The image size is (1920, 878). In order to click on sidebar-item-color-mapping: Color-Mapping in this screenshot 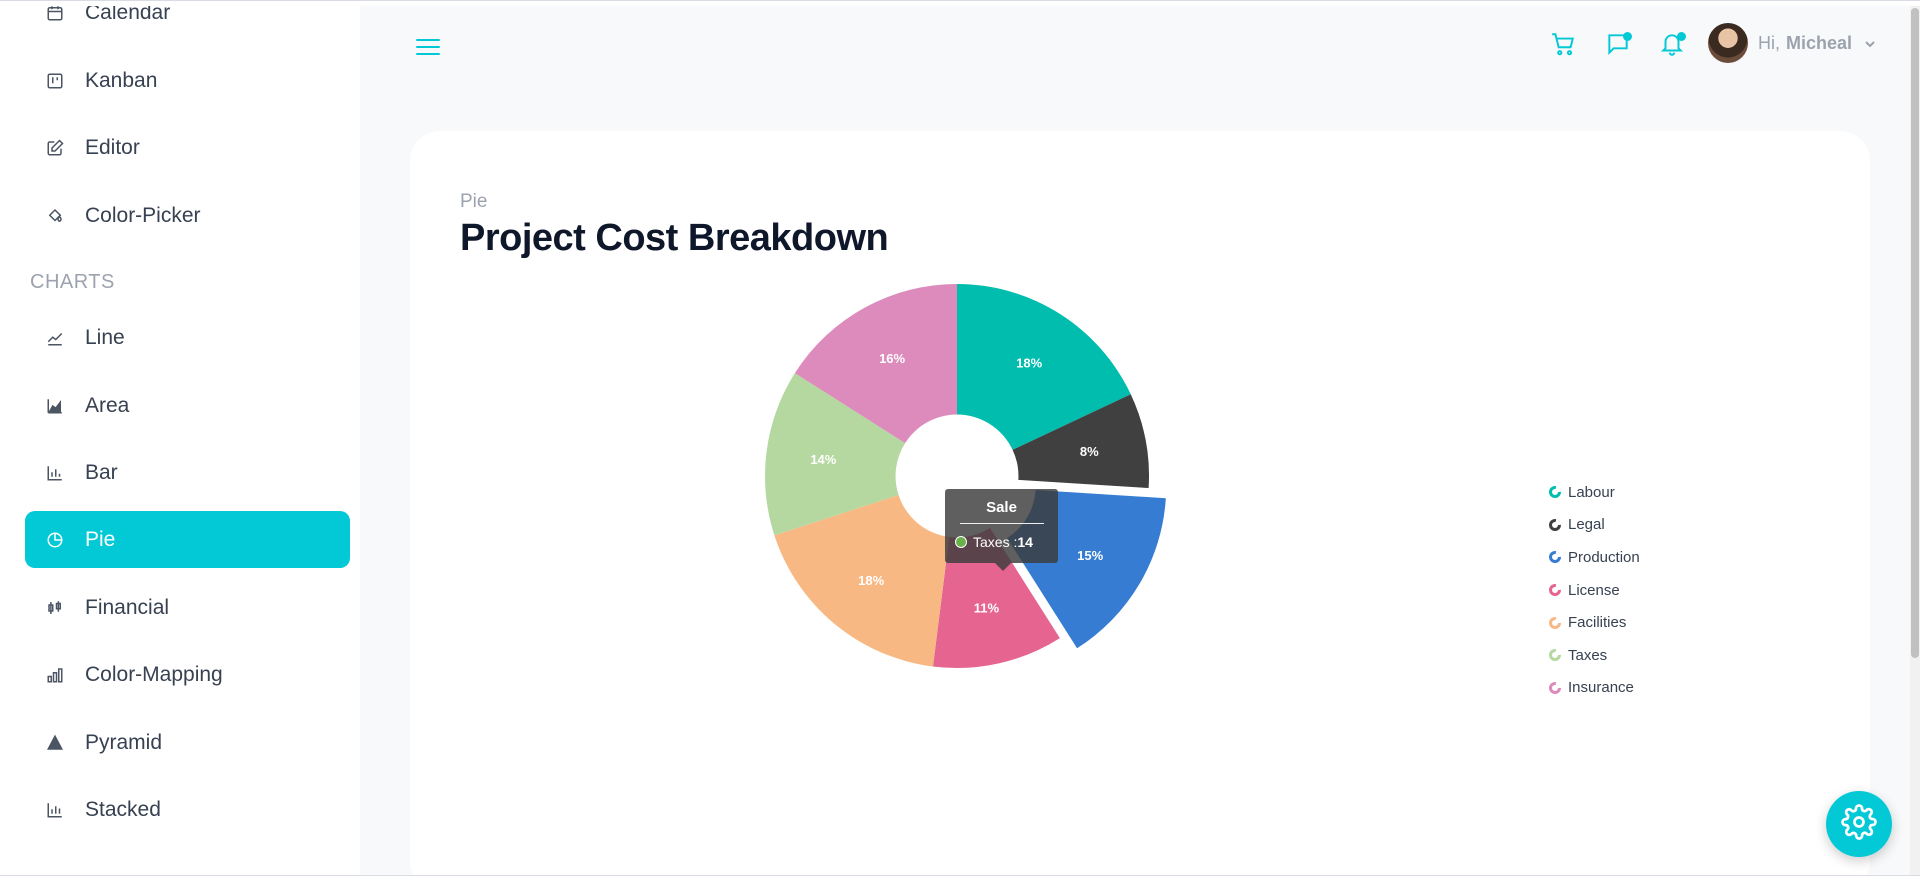, I will do `click(187, 674)`.